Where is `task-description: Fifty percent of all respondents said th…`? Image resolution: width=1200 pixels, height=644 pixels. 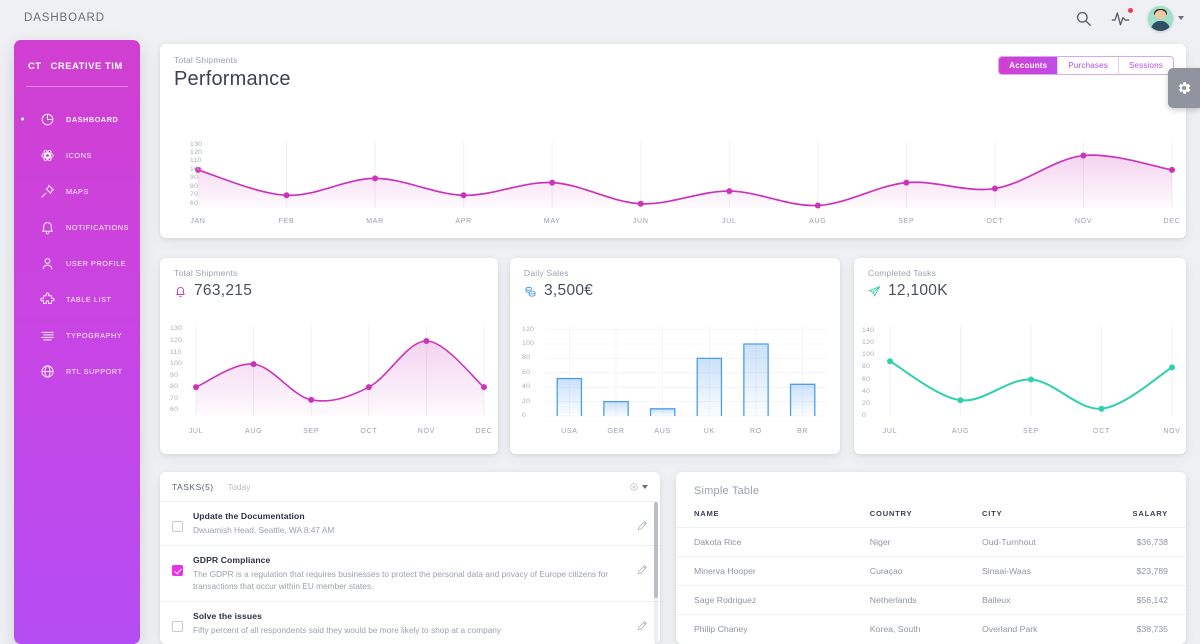
task-description: Fifty percent of all respondents said th… is located at coordinates (347, 630).